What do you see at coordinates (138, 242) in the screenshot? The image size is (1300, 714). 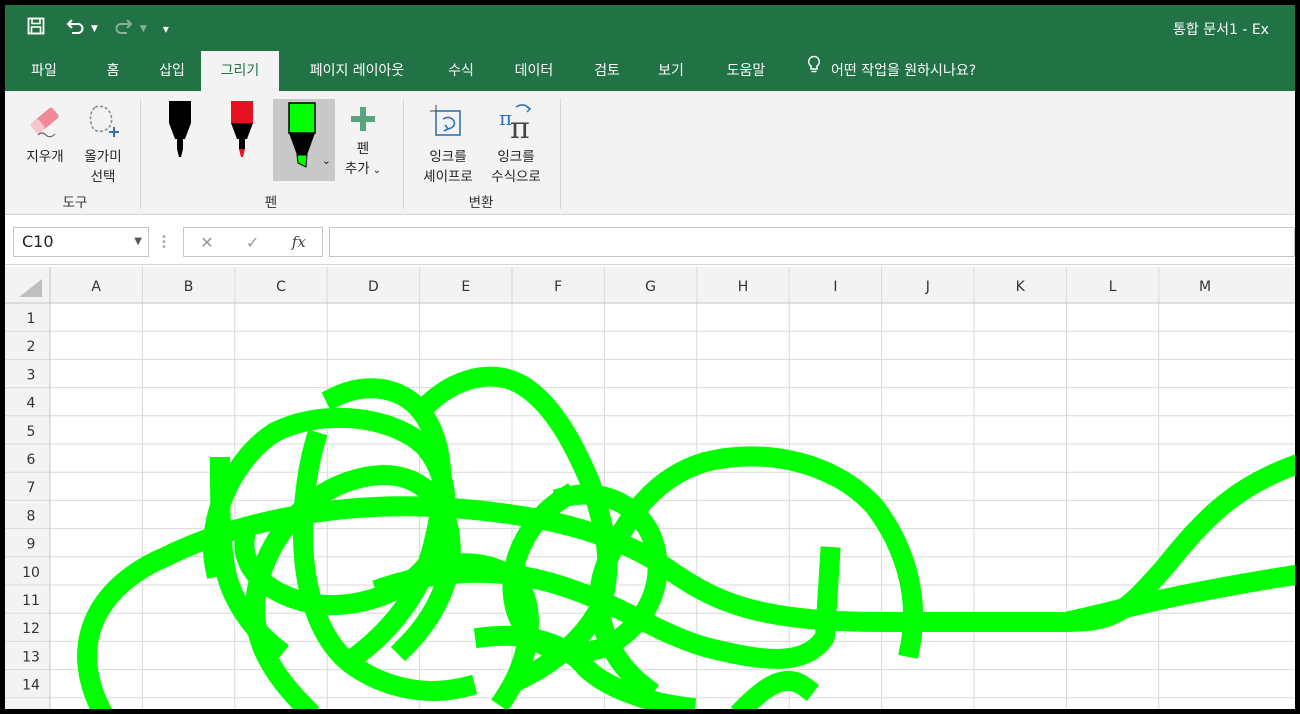 I see `chevron-down-icon: ▼` at bounding box center [138, 242].